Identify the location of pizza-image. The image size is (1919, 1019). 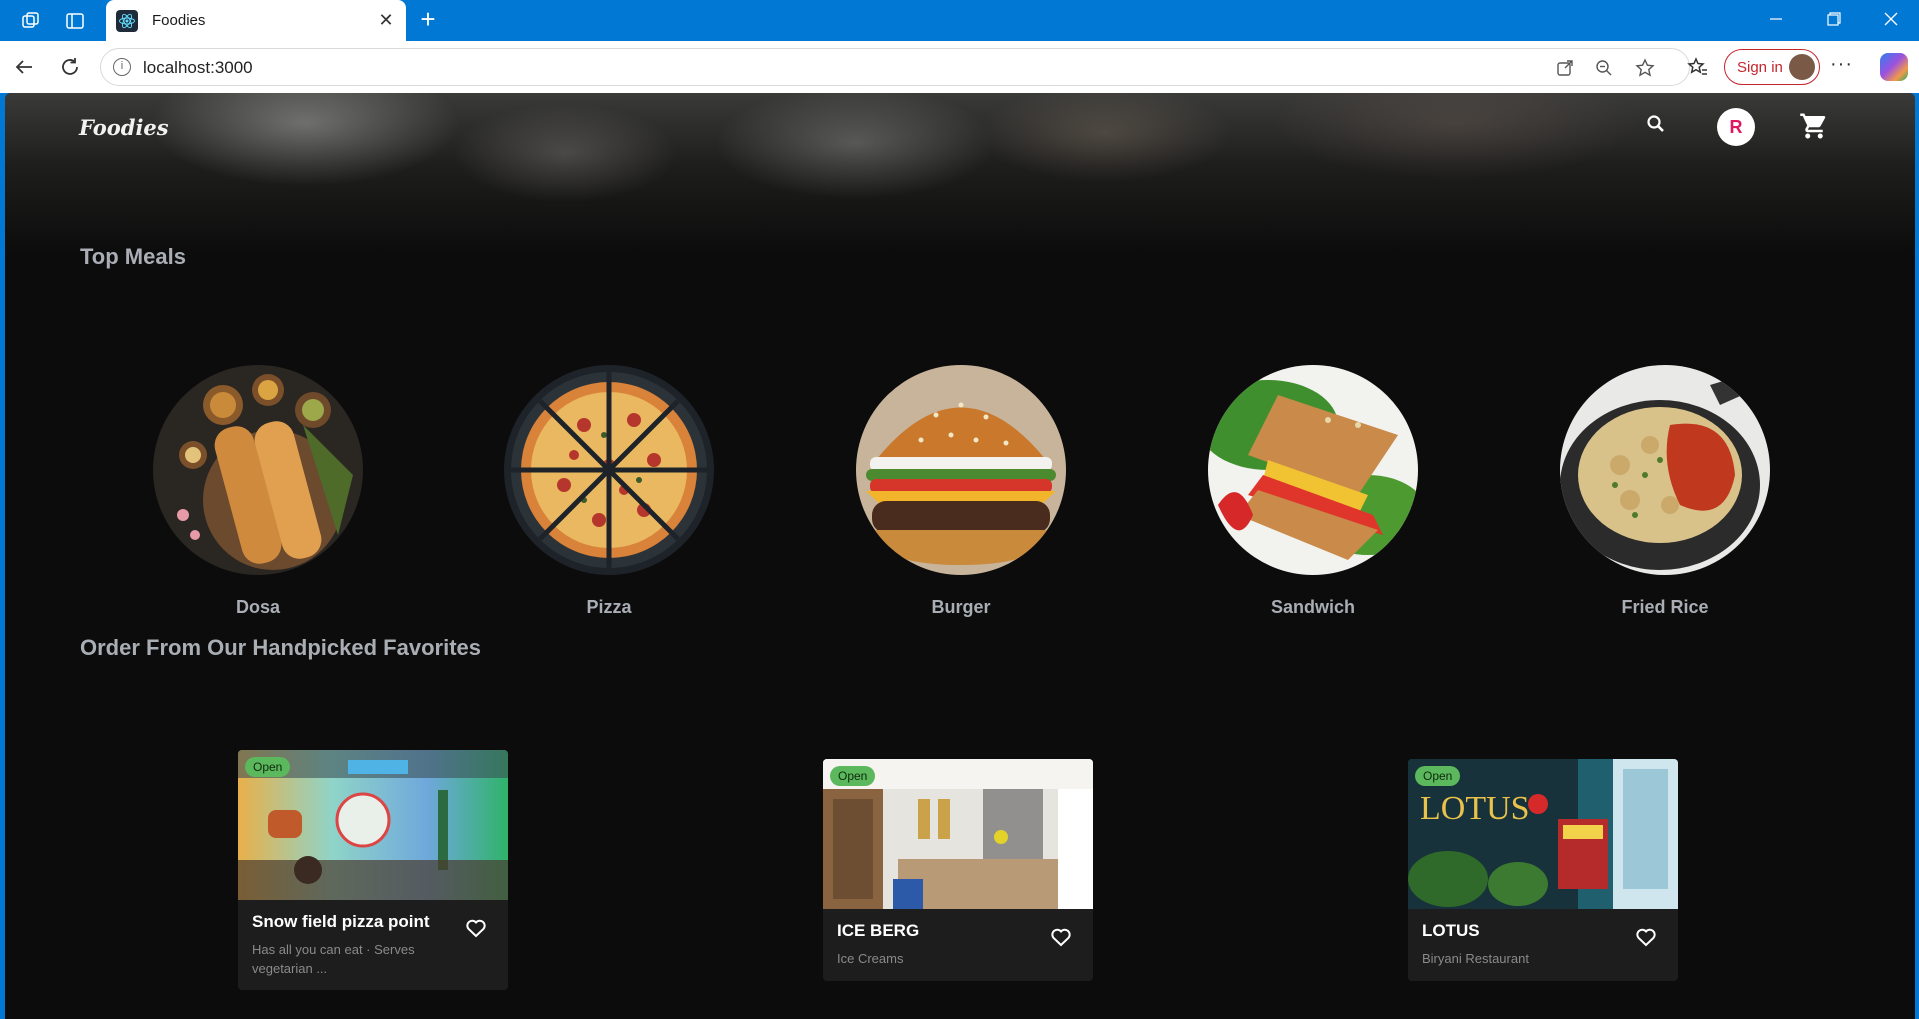
(609, 470).